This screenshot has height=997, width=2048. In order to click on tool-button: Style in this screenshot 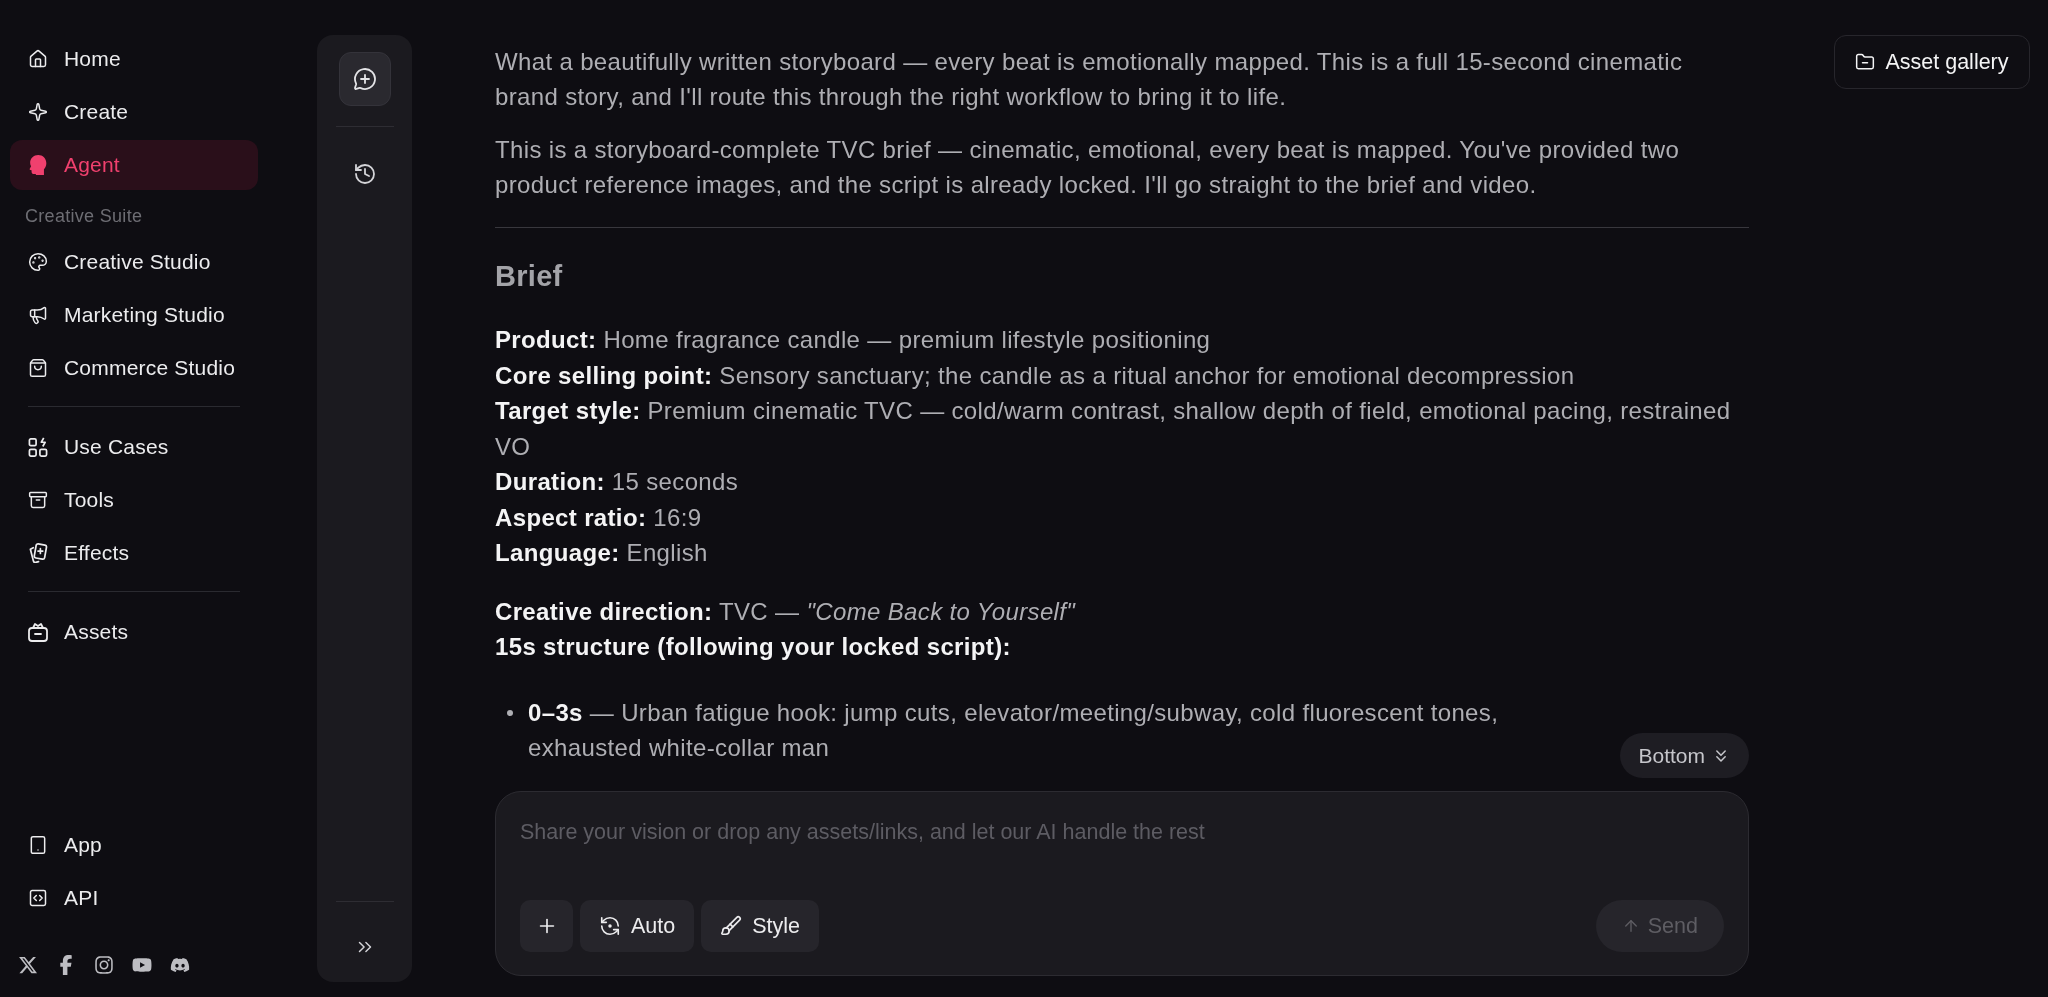, I will do `click(760, 926)`.